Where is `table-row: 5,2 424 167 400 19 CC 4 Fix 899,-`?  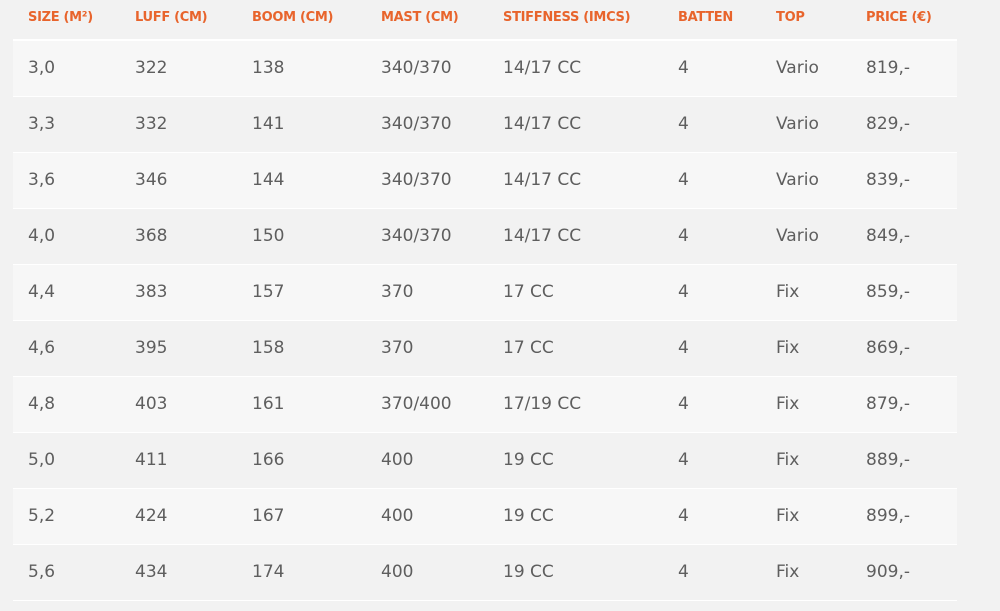 table-row: 5,2 424 167 400 19 CC 4 Fix 899,- is located at coordinates (485, 516).